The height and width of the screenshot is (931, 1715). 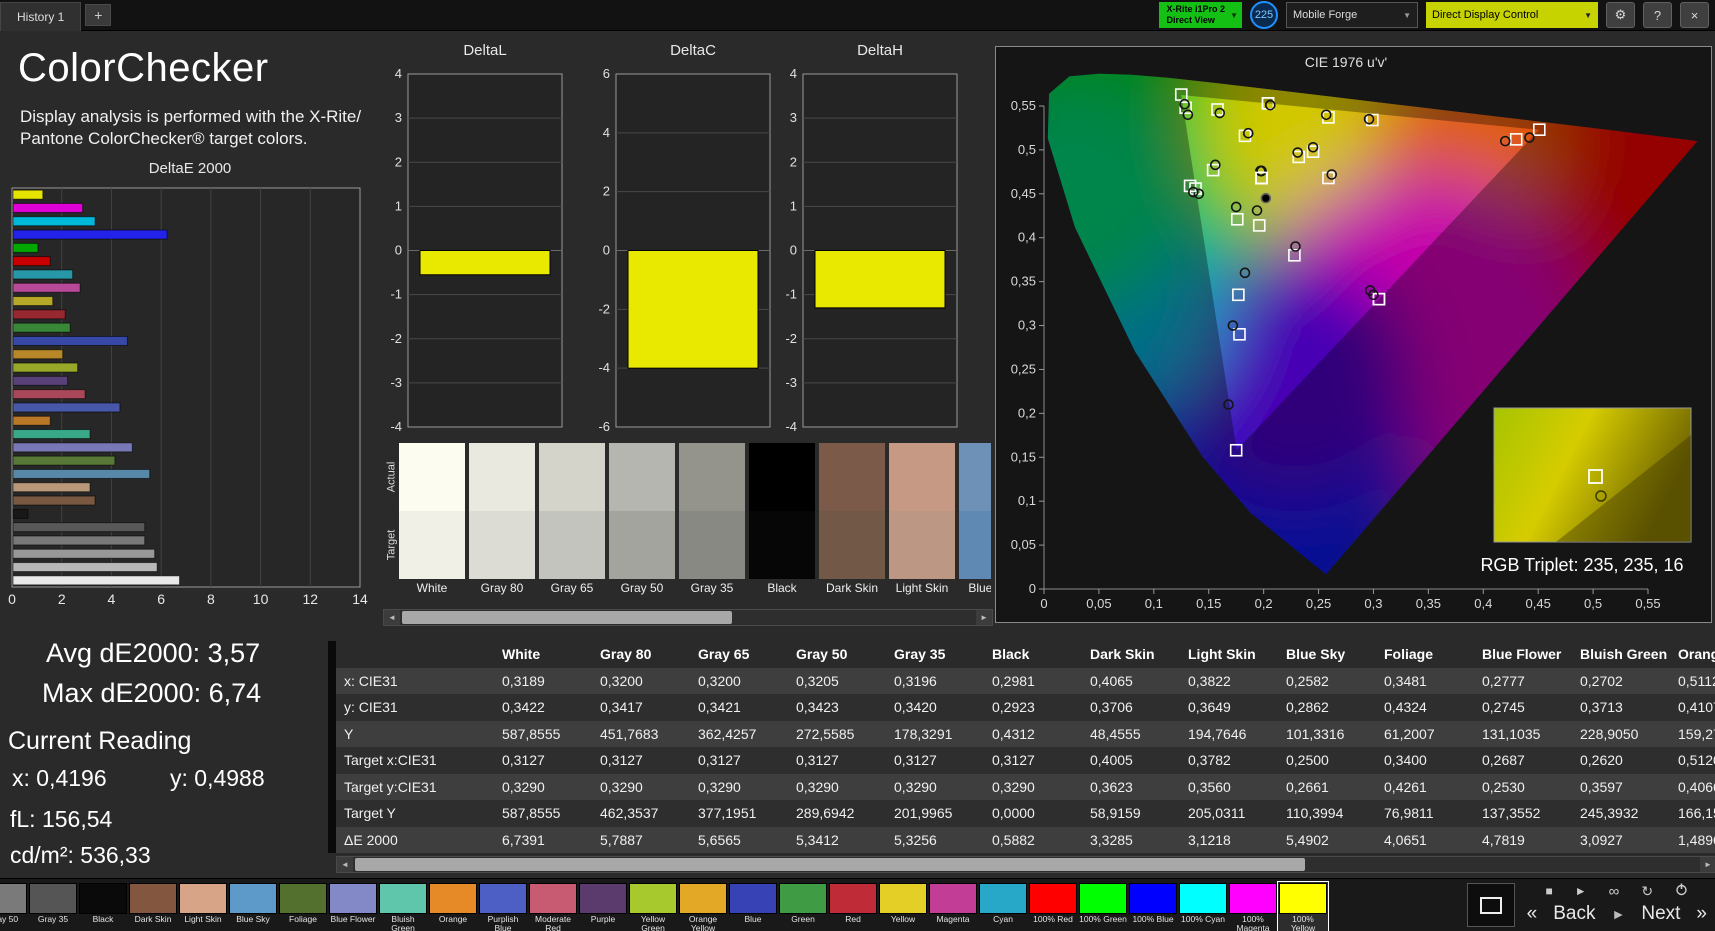 What do you see at coordinates (793, 73) in the screenshot?
I see `svg-text: 4` at bounding box center [793, 73].